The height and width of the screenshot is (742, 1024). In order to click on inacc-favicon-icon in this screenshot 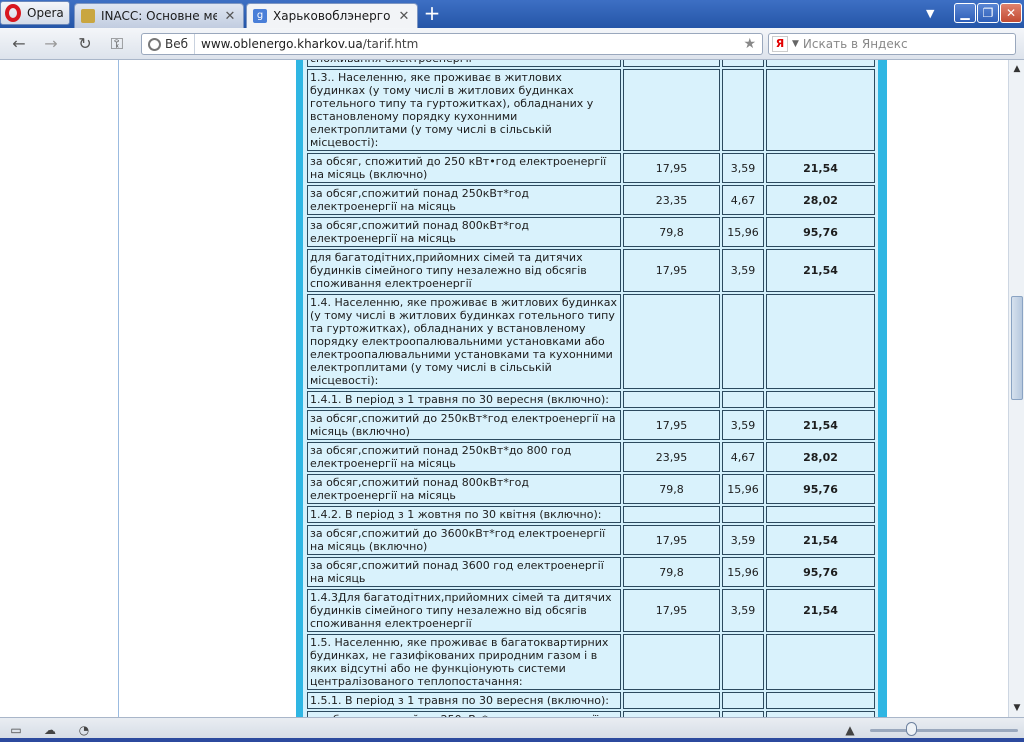, I will do `click(88, 16)`.